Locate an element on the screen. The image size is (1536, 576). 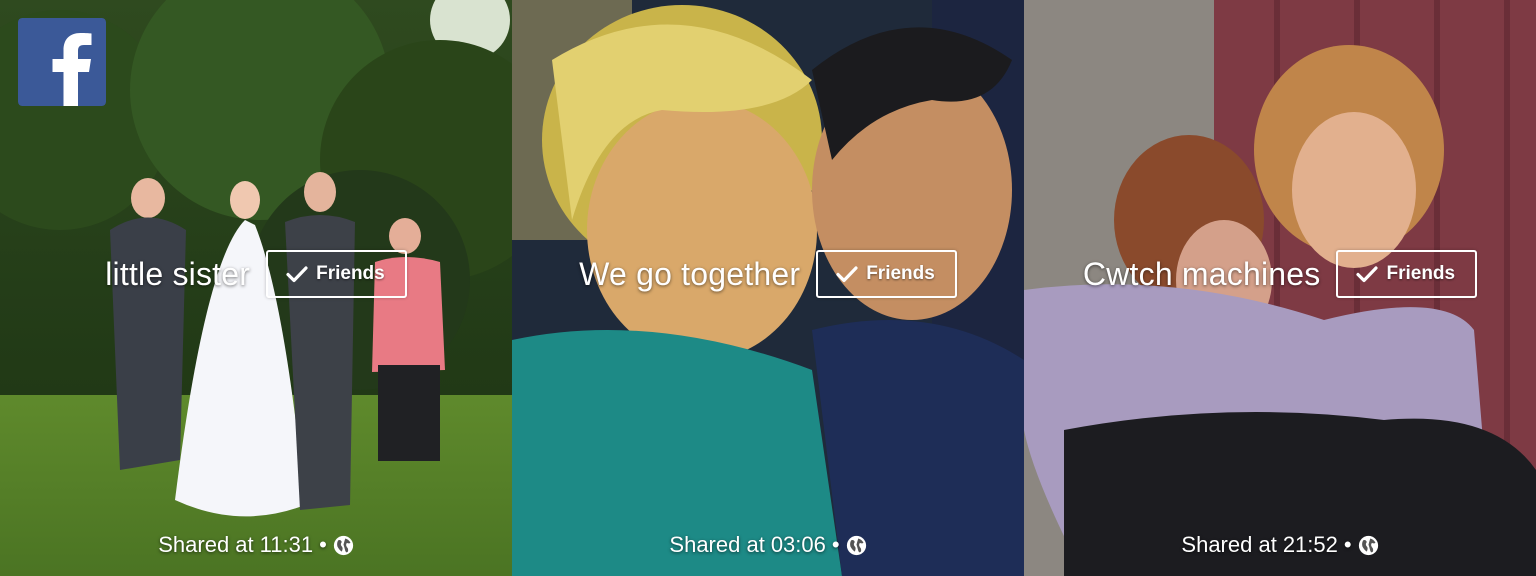
shared-info: Shared at 03:06 • is located at coordinates (768, 545).